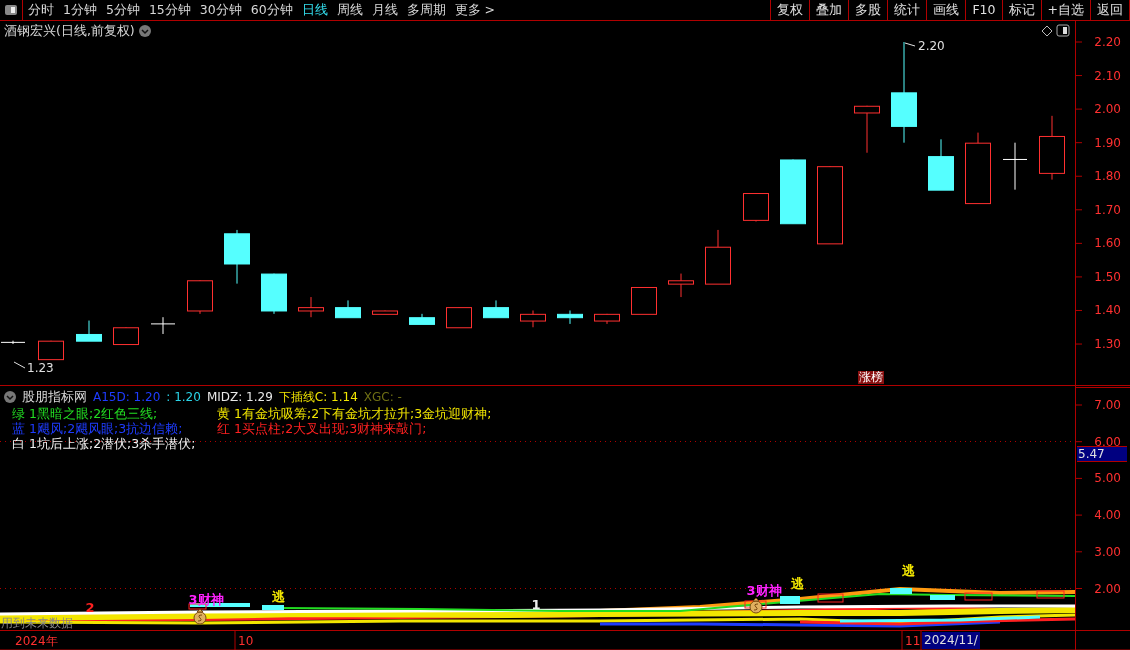 This screenshot has height=650, width=1130. Describe the element at coordinates (1047, 31) in the screenshot. I see `diamond-icon` at that location.